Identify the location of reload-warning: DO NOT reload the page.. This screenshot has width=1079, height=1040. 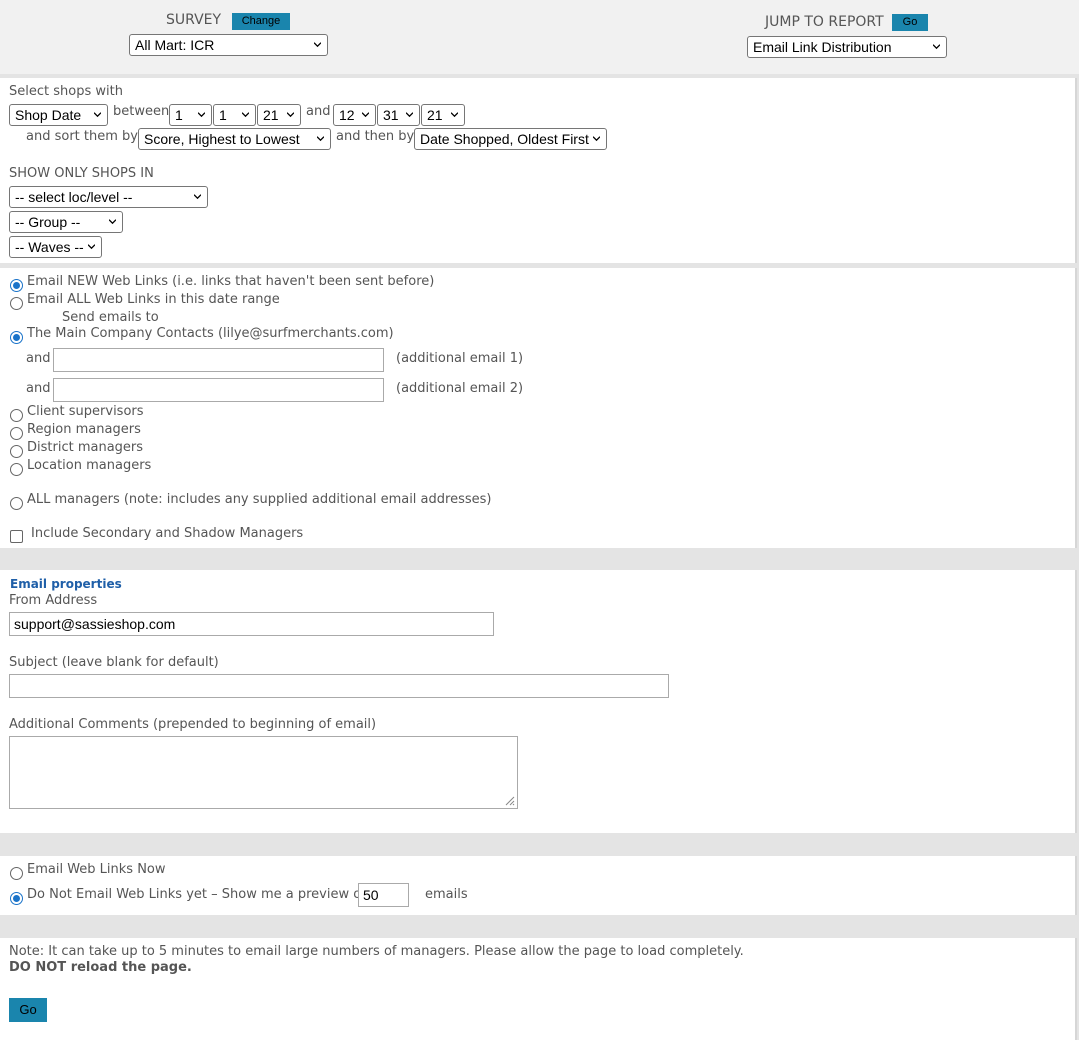
(100, 967).